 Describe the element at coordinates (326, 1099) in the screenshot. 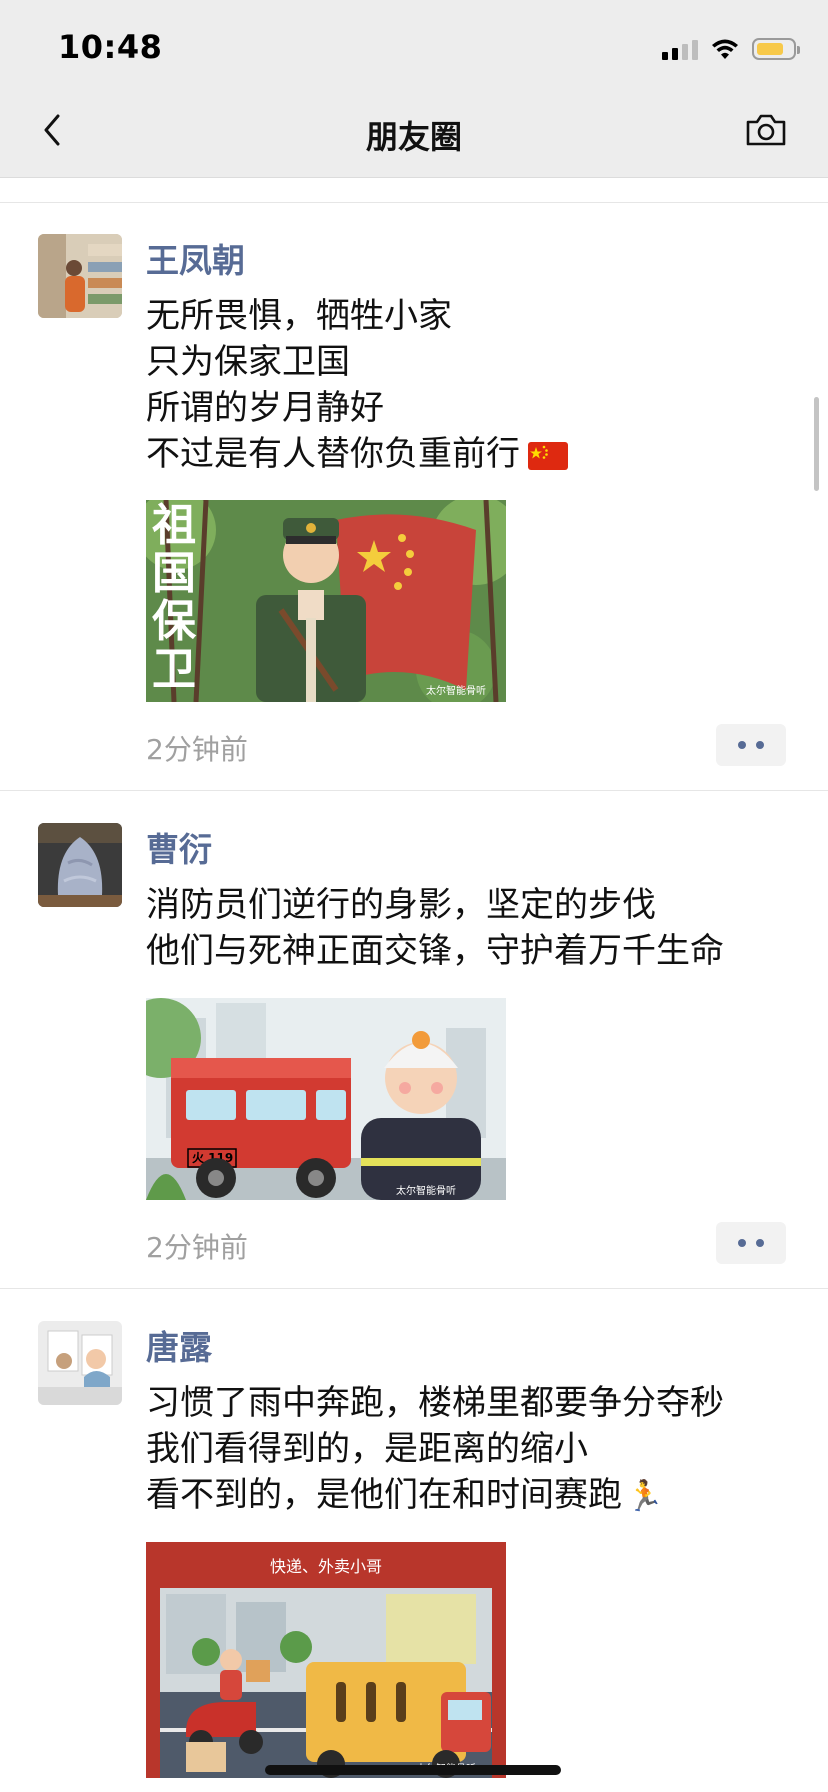

I see `post-image: 火 119 太尔智能骨听` at that location.